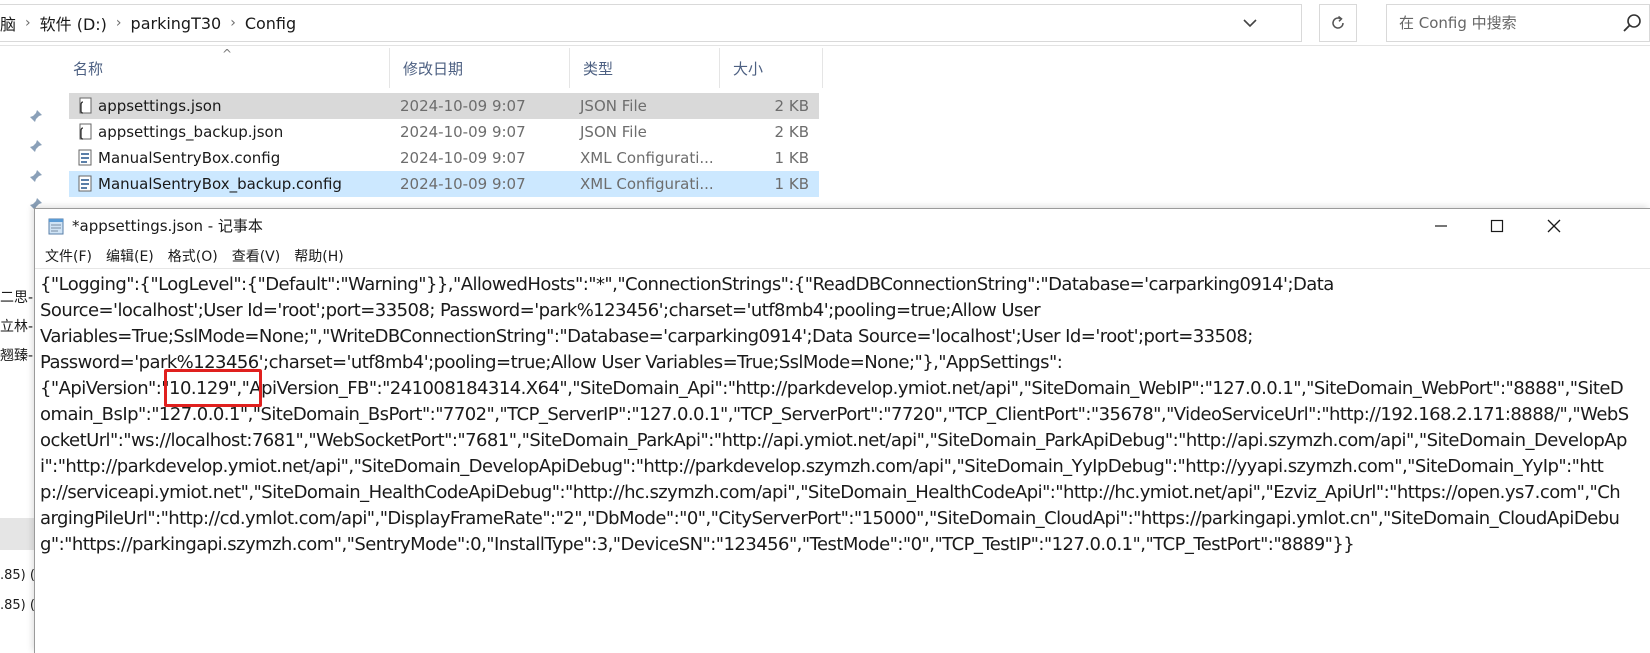  What do you see at coordinates (480, 68) in the screenshot?
I see `column-header-date: 修改日期` at bounding box center [480, 68].